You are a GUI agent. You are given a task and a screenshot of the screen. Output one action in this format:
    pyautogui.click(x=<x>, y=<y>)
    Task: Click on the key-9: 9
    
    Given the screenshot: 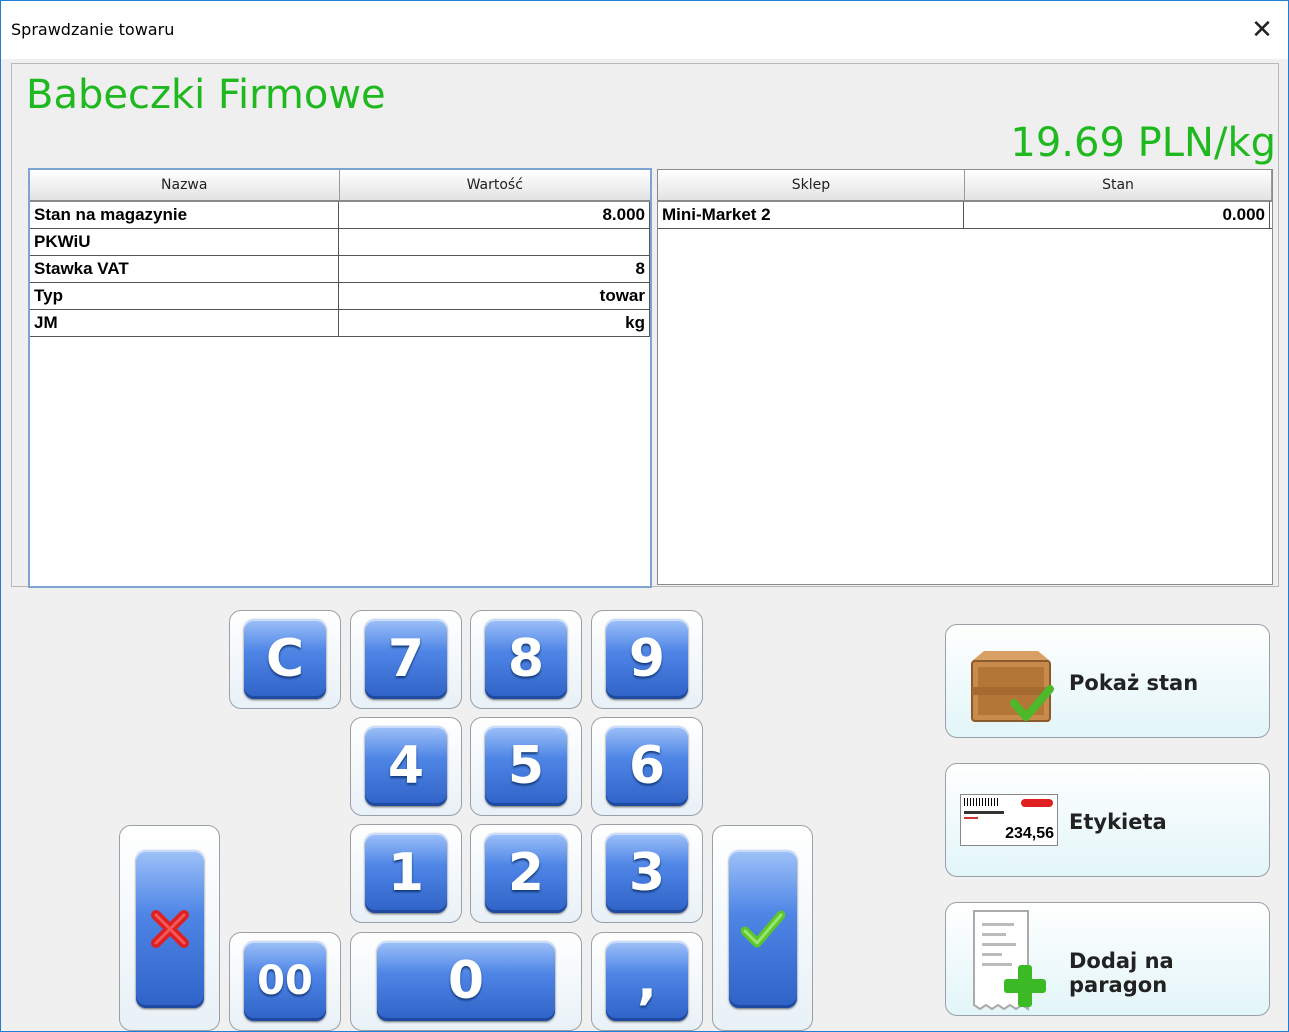 What is the action you would take?
    pyautogui.click(x=647, y=659)
    